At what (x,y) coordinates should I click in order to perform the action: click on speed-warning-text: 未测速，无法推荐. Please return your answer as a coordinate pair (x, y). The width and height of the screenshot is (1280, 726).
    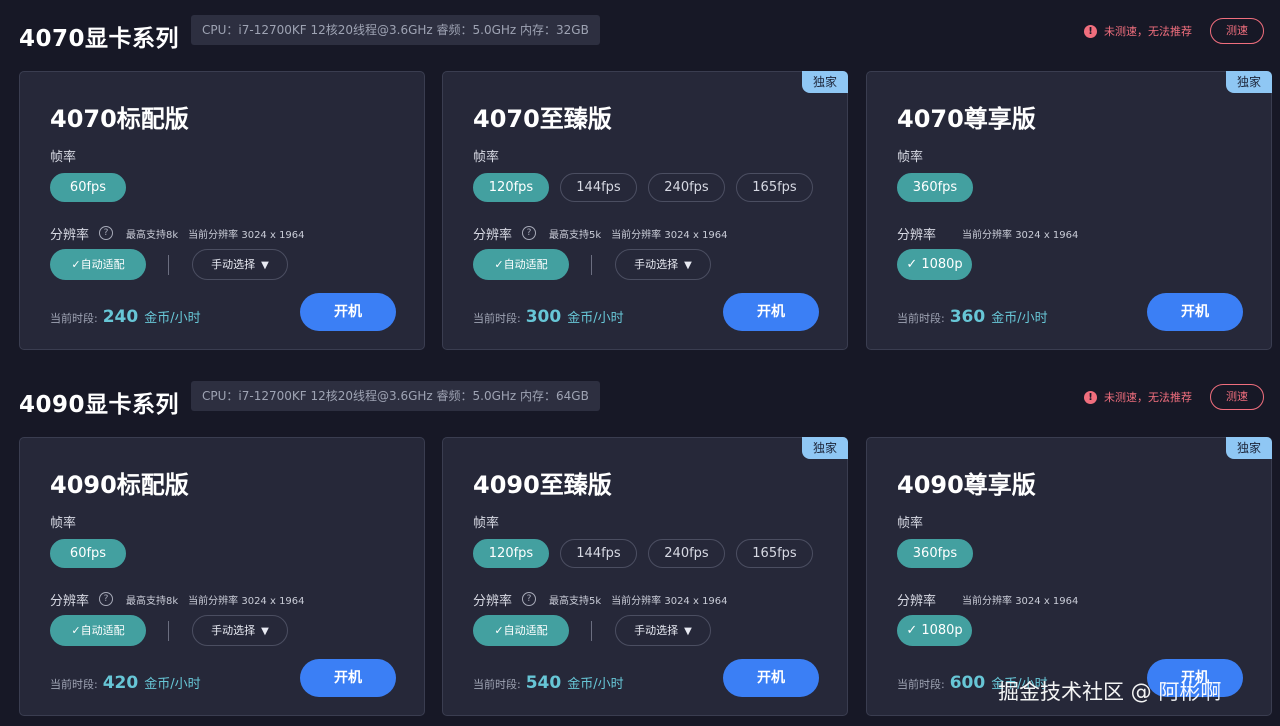
    Looking at the image, I should click on (1148, 31).